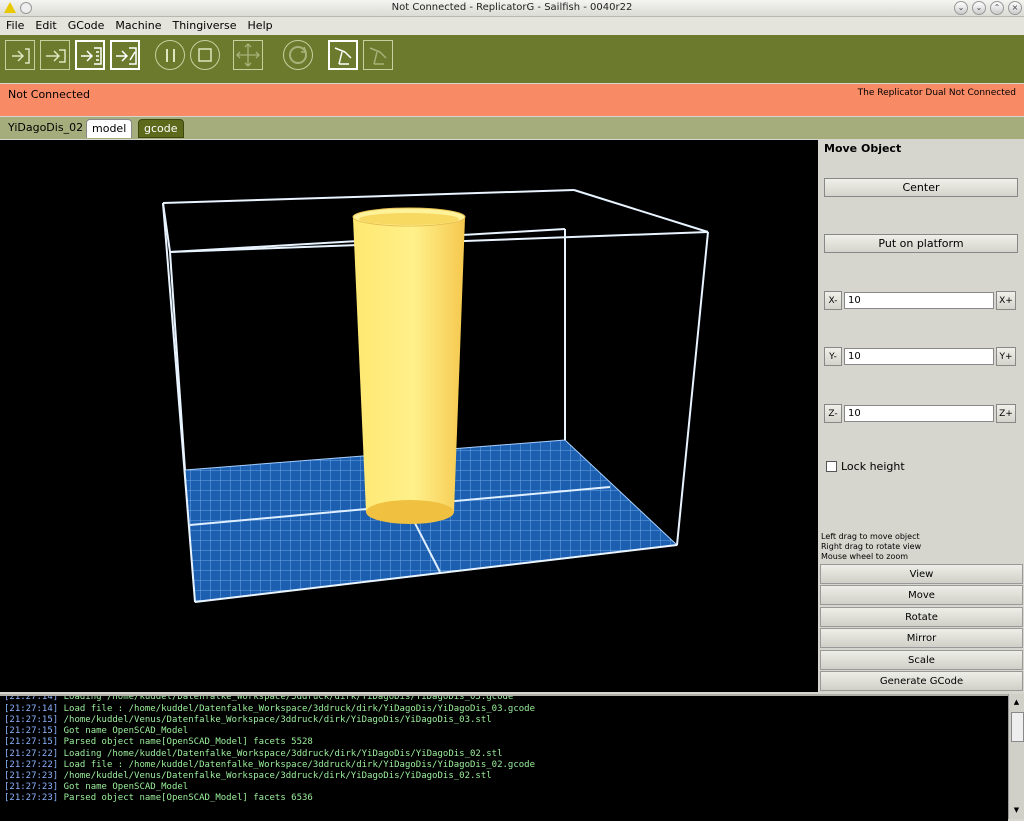  I want to click on mirror-button: Mirror, so click(921, 638).